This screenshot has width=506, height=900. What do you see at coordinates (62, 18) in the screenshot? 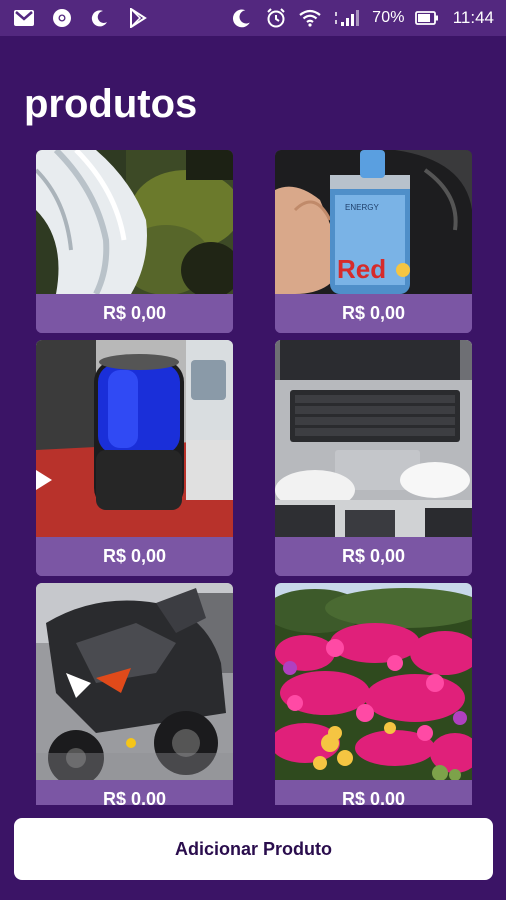
I see `chrome-icon` at bounding box center [62, 18].